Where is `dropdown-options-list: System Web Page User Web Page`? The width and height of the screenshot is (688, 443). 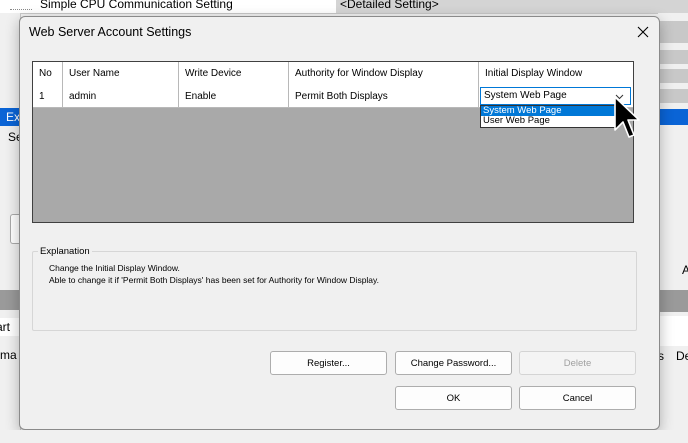 dropdown-options-list: System Web Page User Web Page is located at coordinates (549, 116).